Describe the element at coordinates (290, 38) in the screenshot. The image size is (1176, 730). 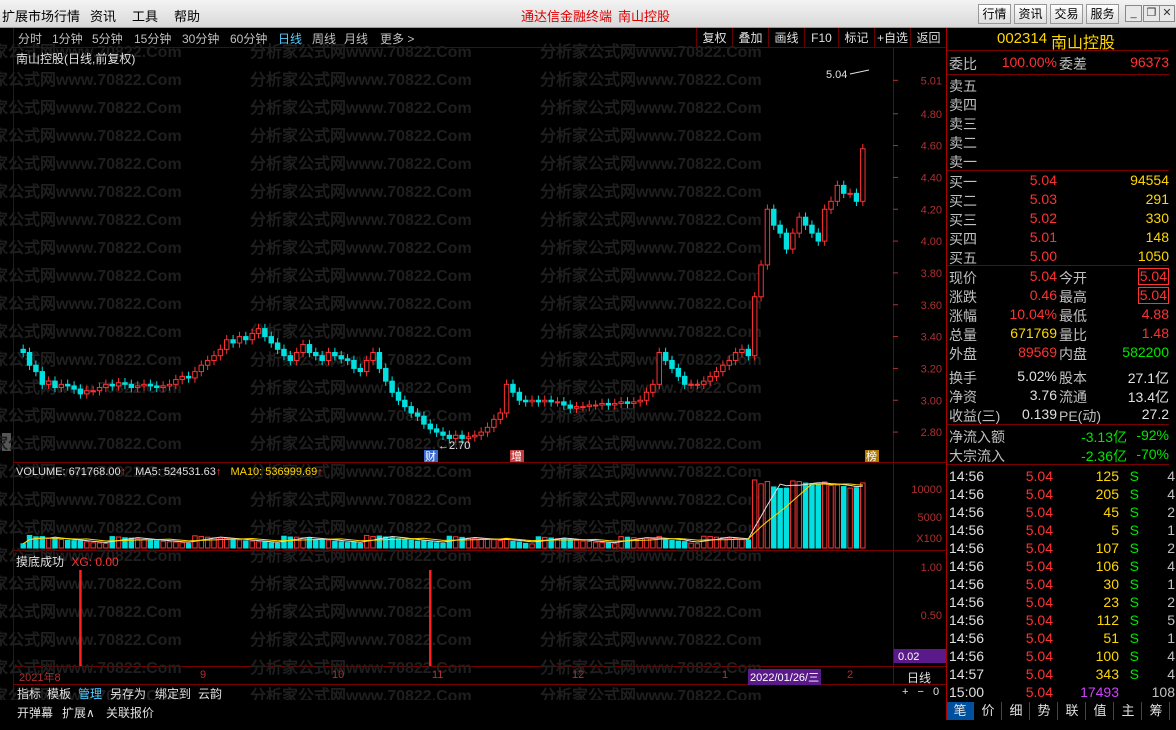
I see `period-tab-6: 日线` at that location.